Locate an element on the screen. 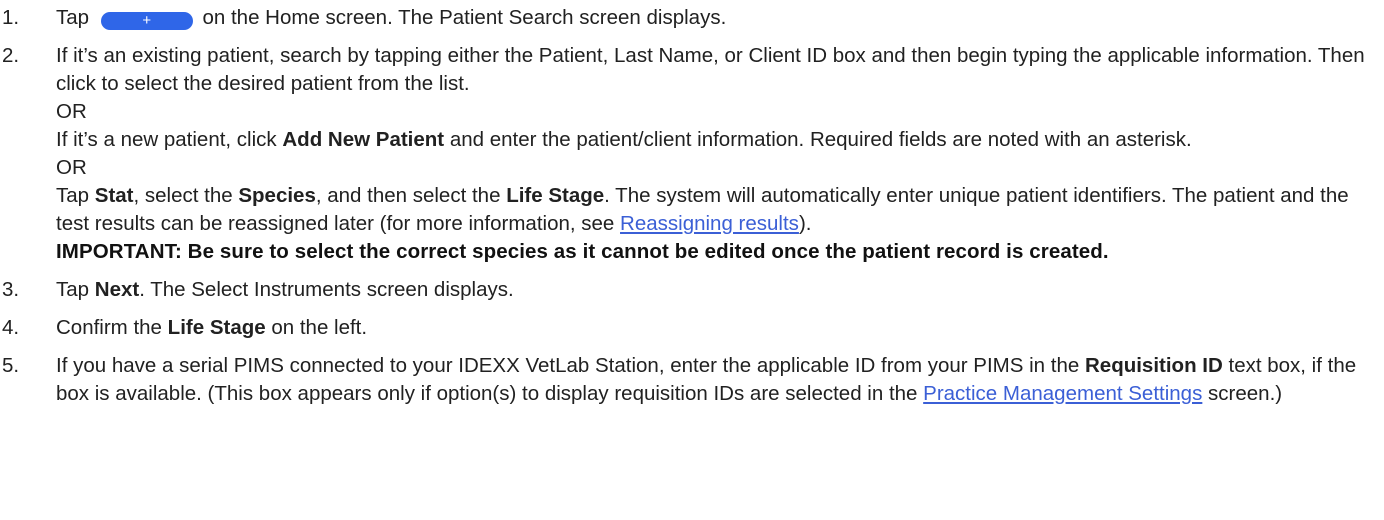  step-number: 4. is located at coordinates (11, 327).